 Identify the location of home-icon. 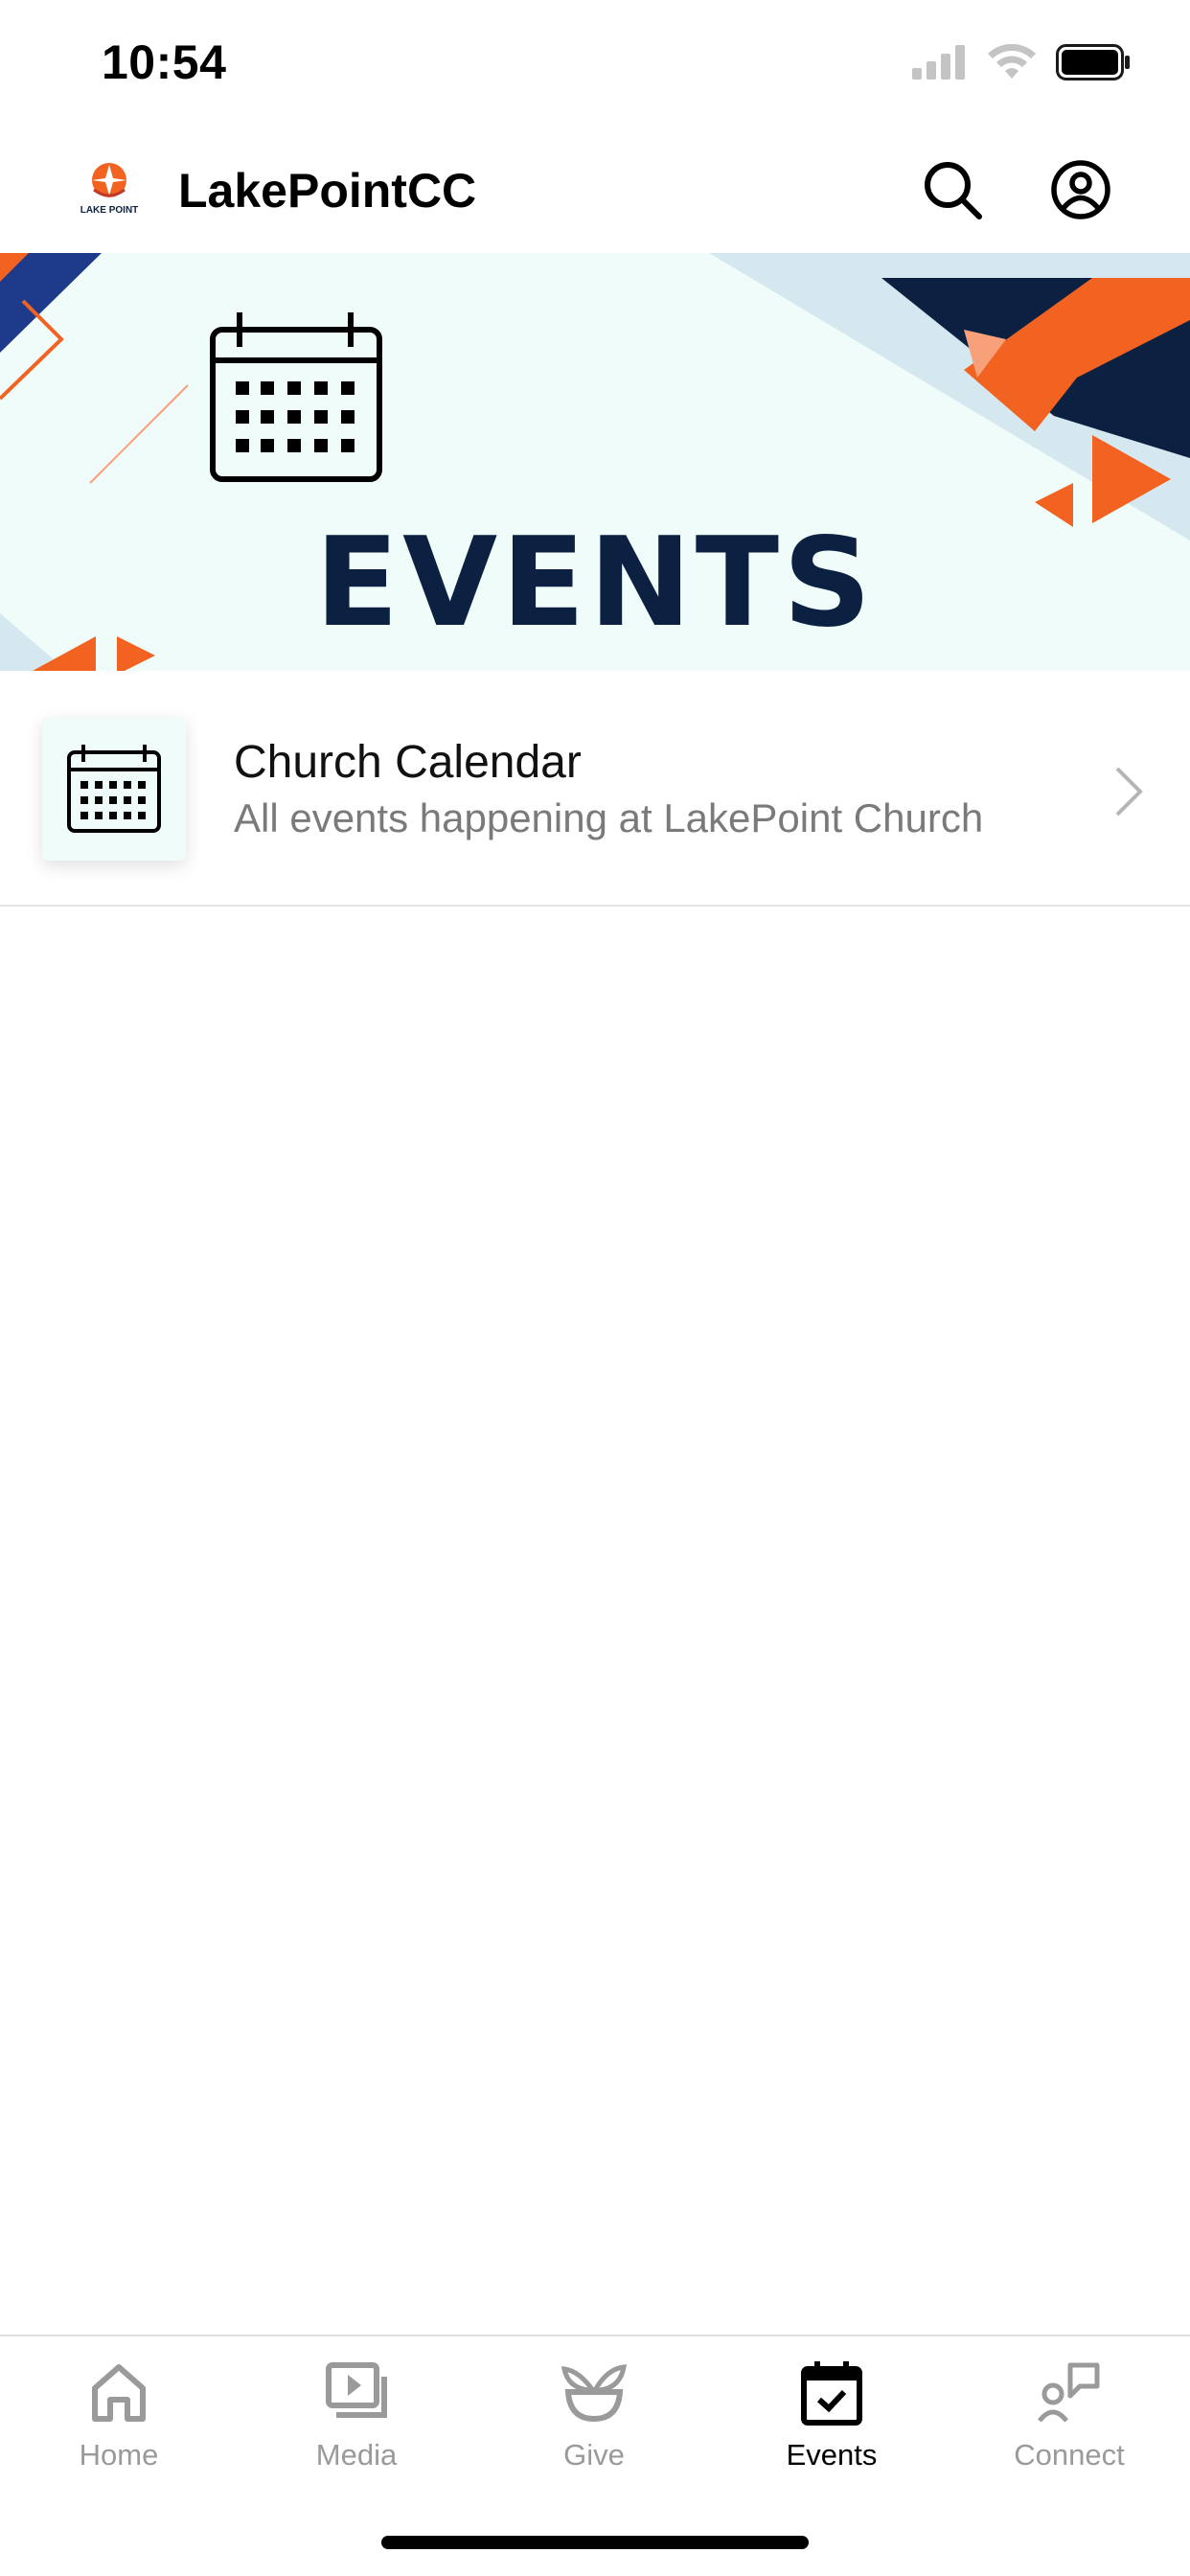
(119, 2393).